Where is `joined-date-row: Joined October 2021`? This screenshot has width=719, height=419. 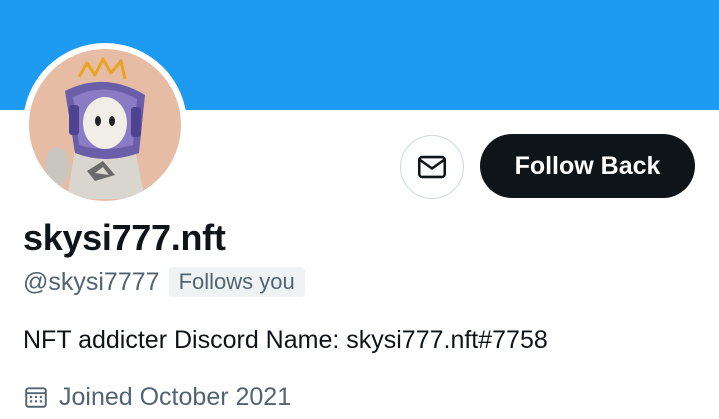 joined-date-row: Joined October 2021 is located at coordinates (157, 397).